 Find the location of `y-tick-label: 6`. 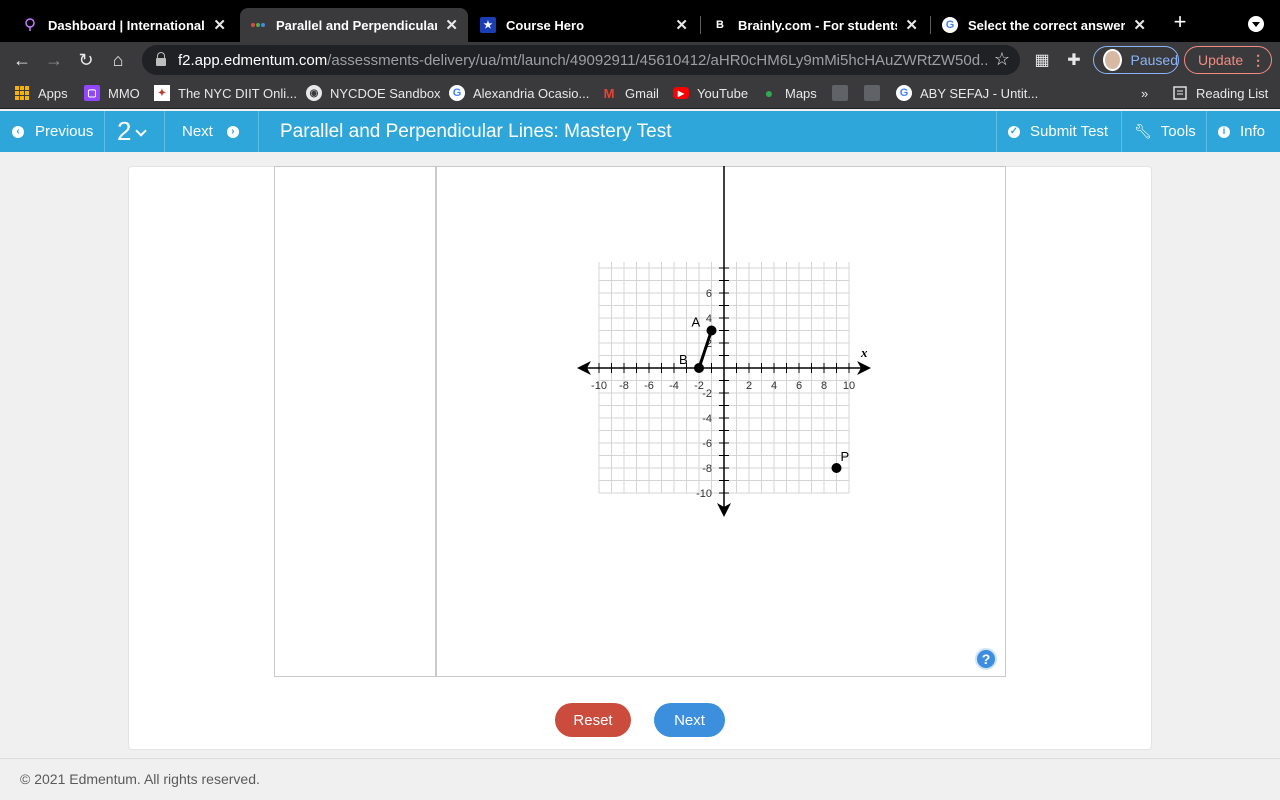

y-tick-label: 6 is located at coordinates (709, 294).